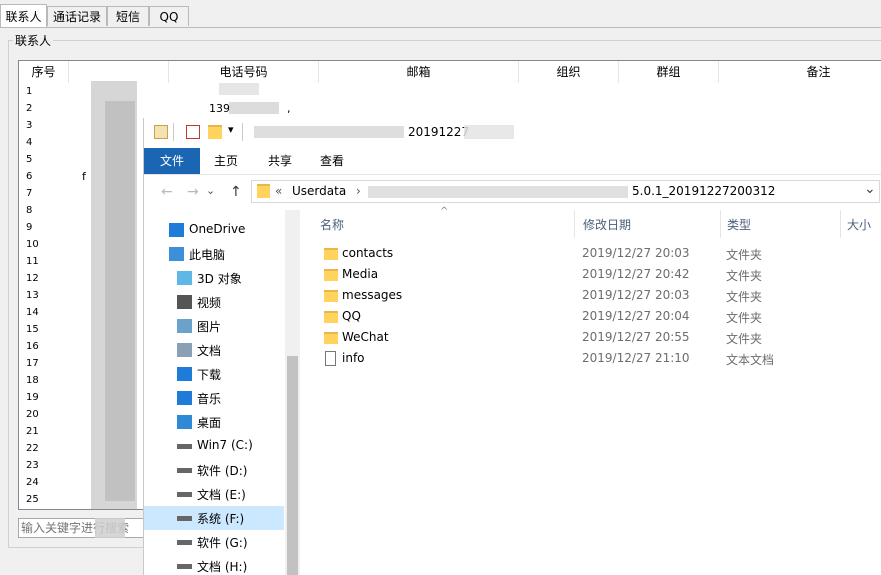 This screenshot has height=575, width=881. What do you see at coordinates (870, 189) in the screenshot?
I see `address-dropdown-icon: ⌄` at bounding box center [870, 189].